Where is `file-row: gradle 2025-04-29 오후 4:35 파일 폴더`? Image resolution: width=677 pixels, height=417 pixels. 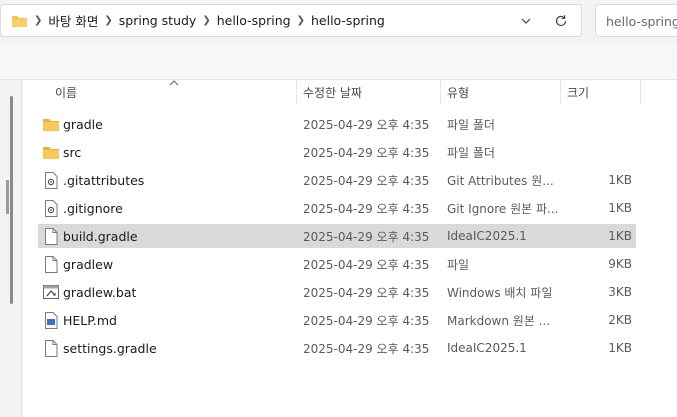
file-row: gradle 2025-04-29 오후 4:35 파일 폴더 is located at coordinates (337, 124).